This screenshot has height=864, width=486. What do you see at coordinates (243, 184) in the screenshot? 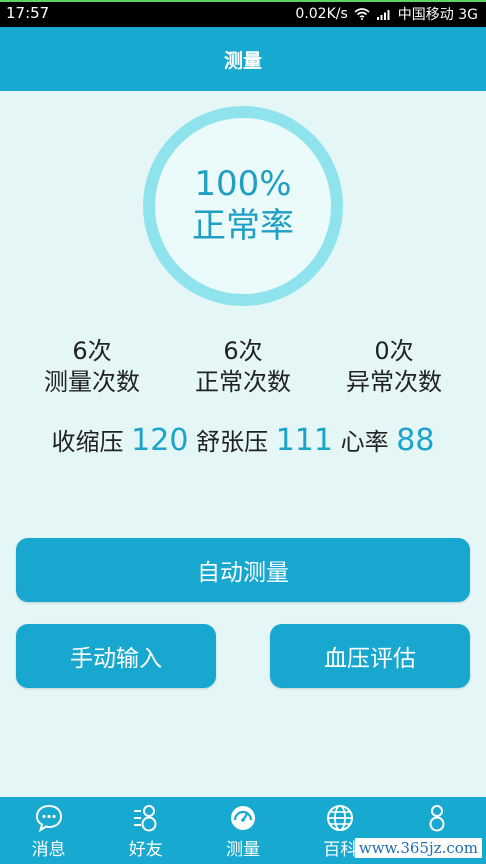
I see `normal-rate-percent: 100%` at bounding box center [243, 184].